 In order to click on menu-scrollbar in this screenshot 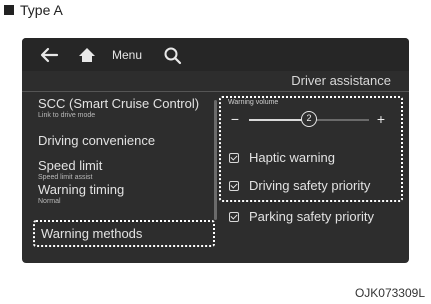, I will do `click(215, 160)`.